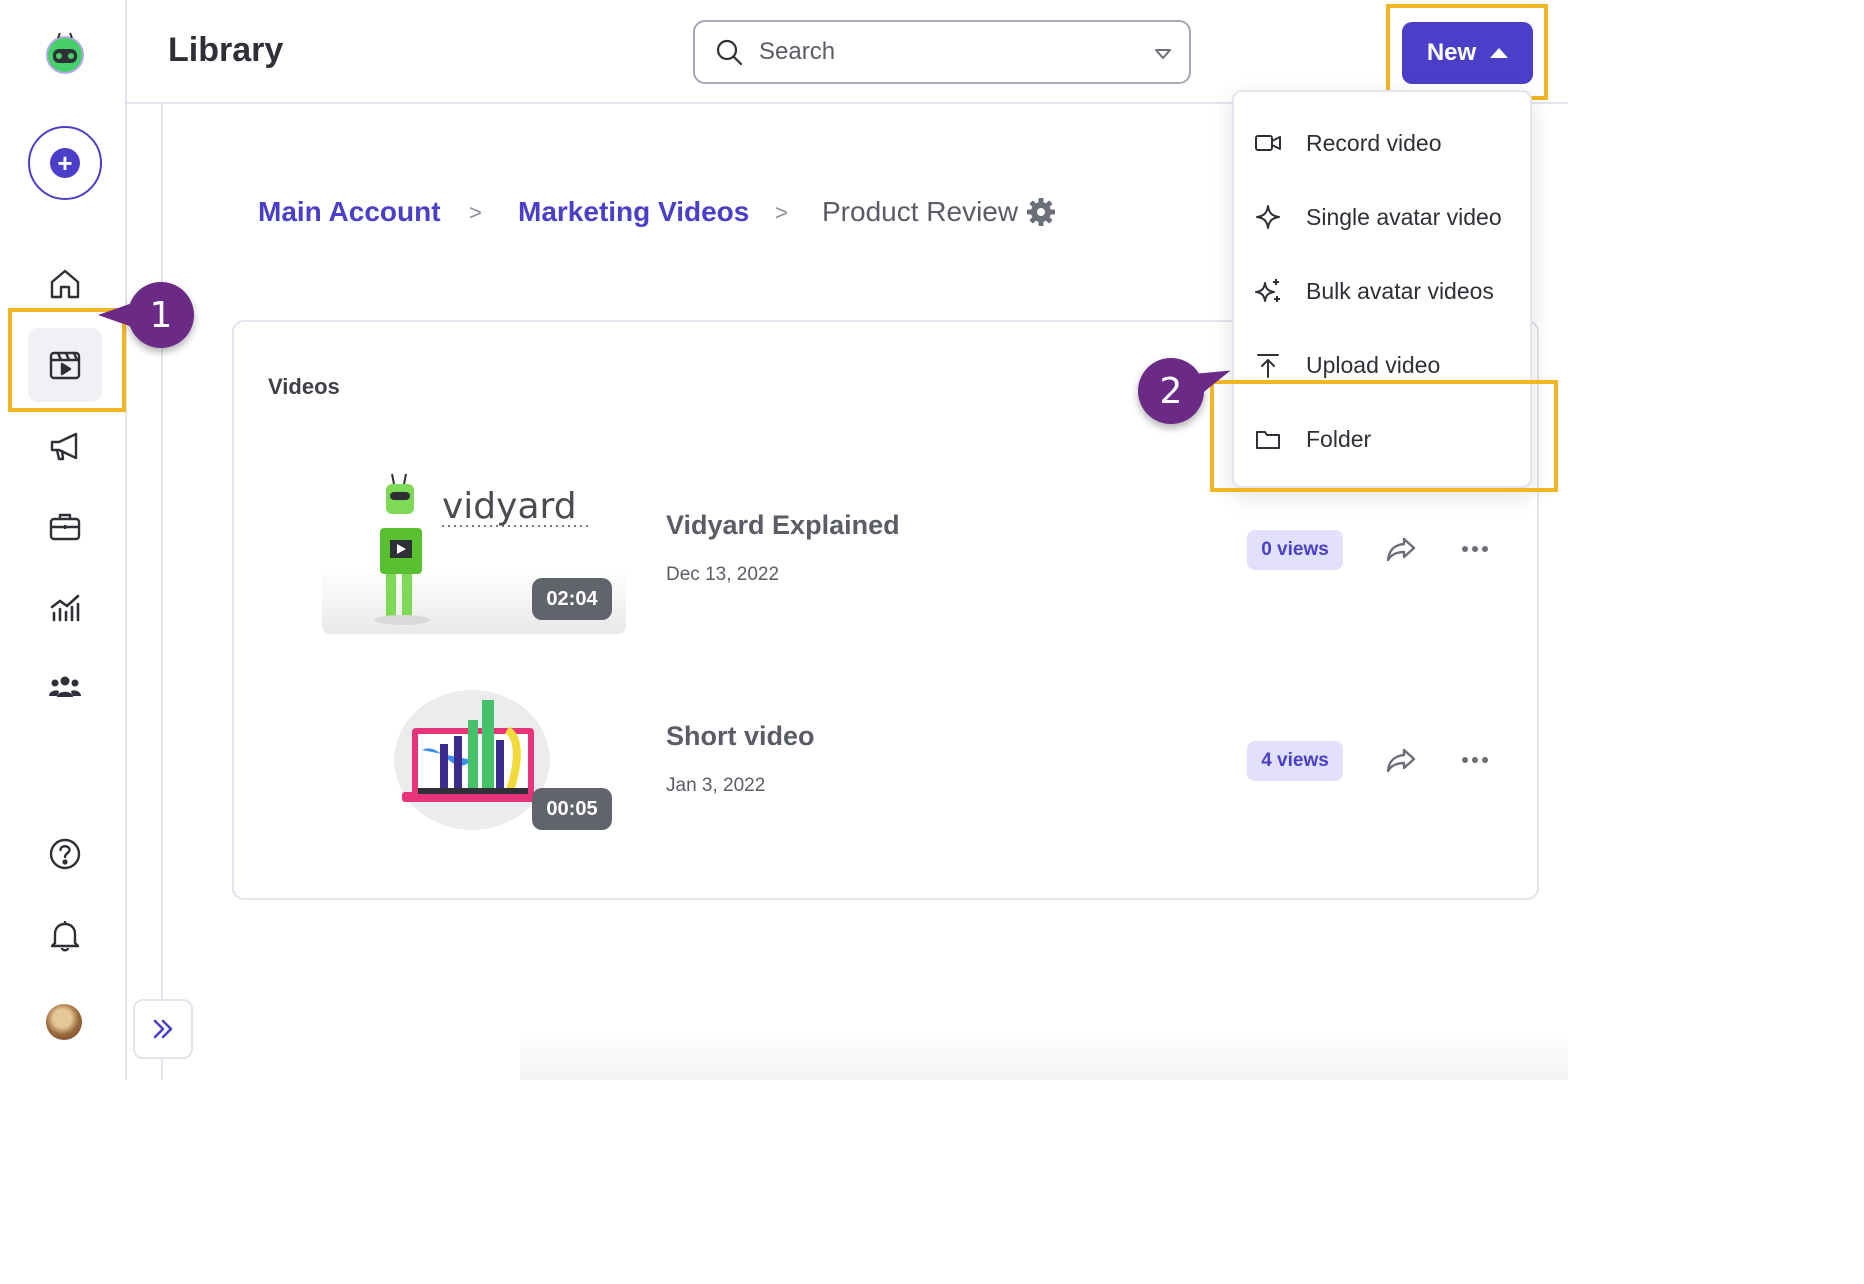  What do you see at coordinates (572, 599) in the screenshot?
I see `duration-badge: 02:04` at bounding box center [572, 599].